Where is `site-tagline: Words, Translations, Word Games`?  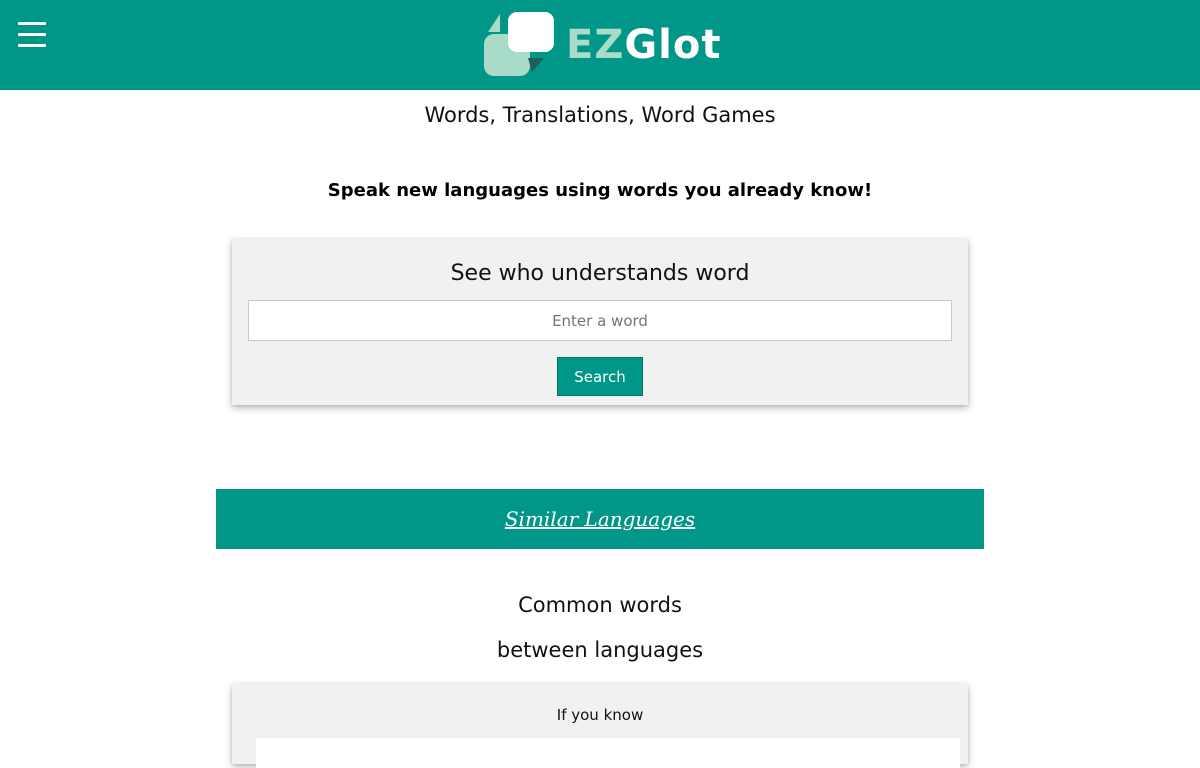
site-tagline: Words, Translations, Word Games is located at coordinates (600, 115).